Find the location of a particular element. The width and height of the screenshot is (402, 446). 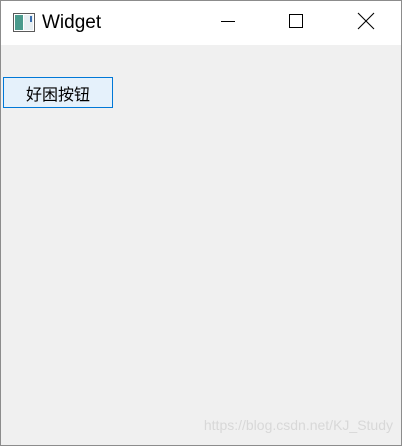

sleepy-button: 好困按钮 is located at coordinates (58, 92).